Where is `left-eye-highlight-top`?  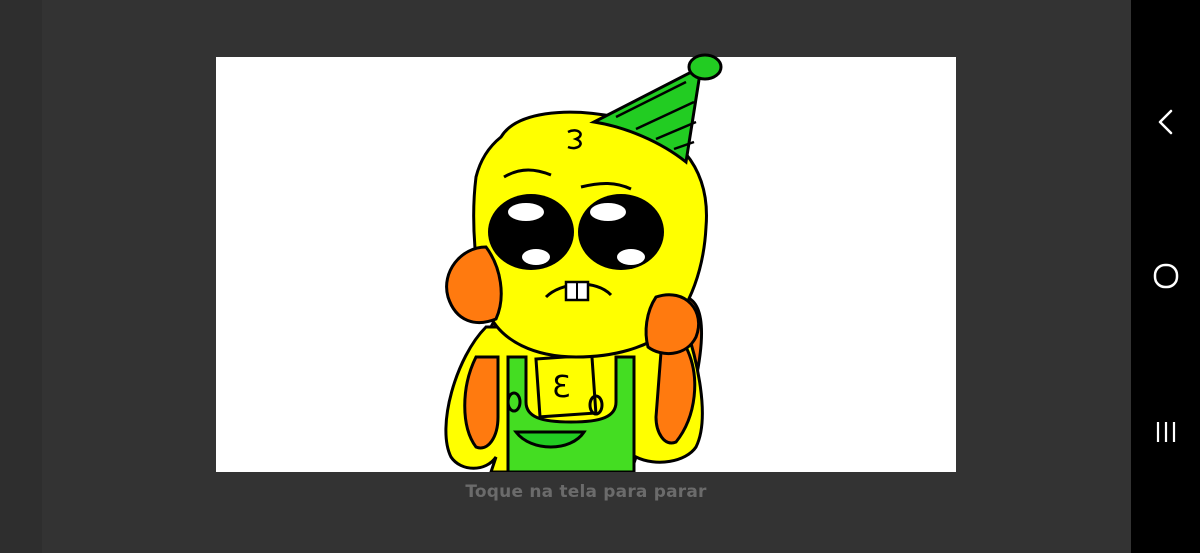
left-eye-highlight-top is located at coordinates (526, 212).